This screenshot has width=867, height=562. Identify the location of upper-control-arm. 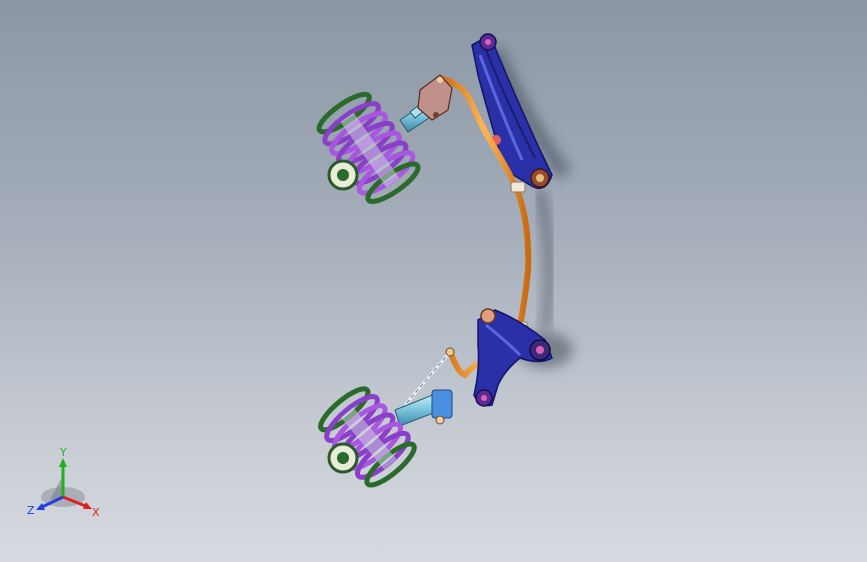
(512, 111).